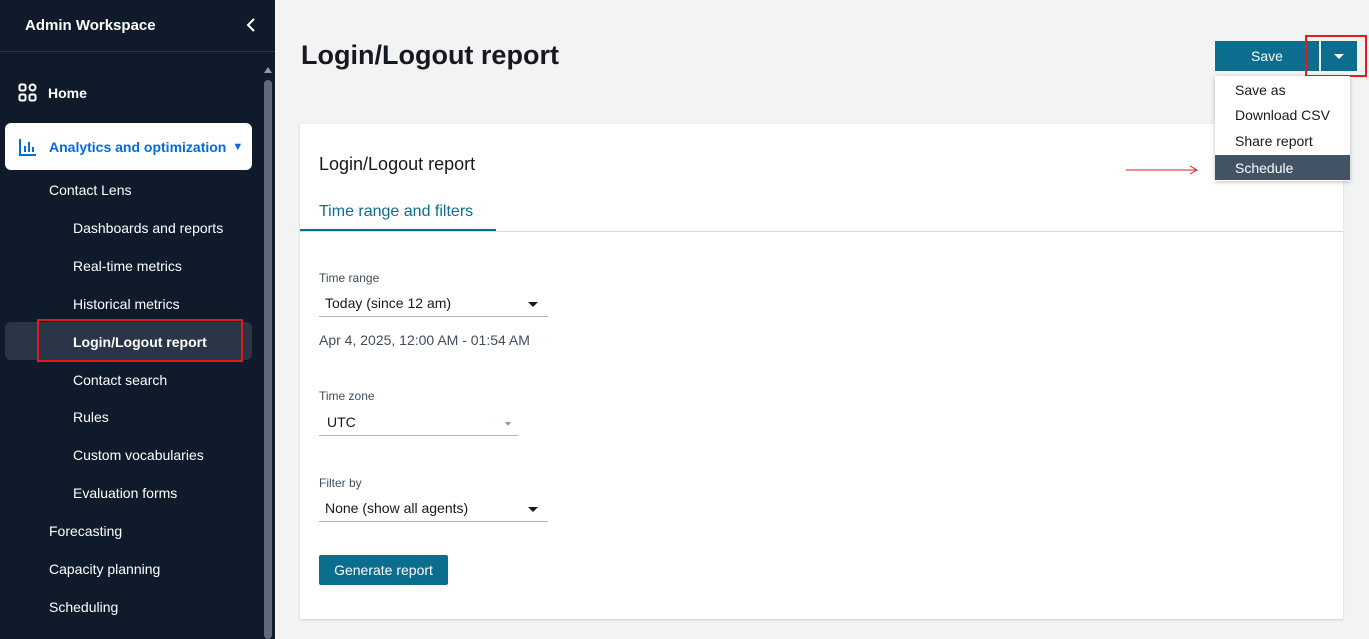 This screenshot has width=1369, height=639. What do you see at coordinates (398, 212) in the screenshot?
I see `tab-time-range-filters: Time range and filters` at bounding box center [398, 212].